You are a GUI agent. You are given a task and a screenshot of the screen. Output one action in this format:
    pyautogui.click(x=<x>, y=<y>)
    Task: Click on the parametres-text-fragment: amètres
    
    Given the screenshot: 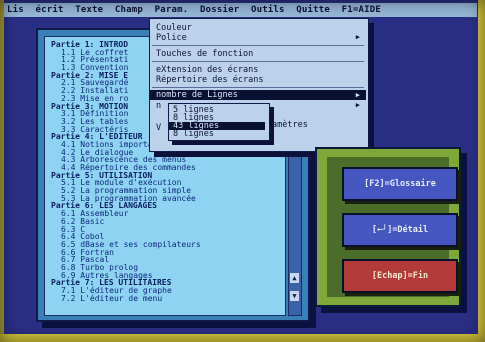 What is the action you would take?
    pyautogui.click(x=290, y=125)
    